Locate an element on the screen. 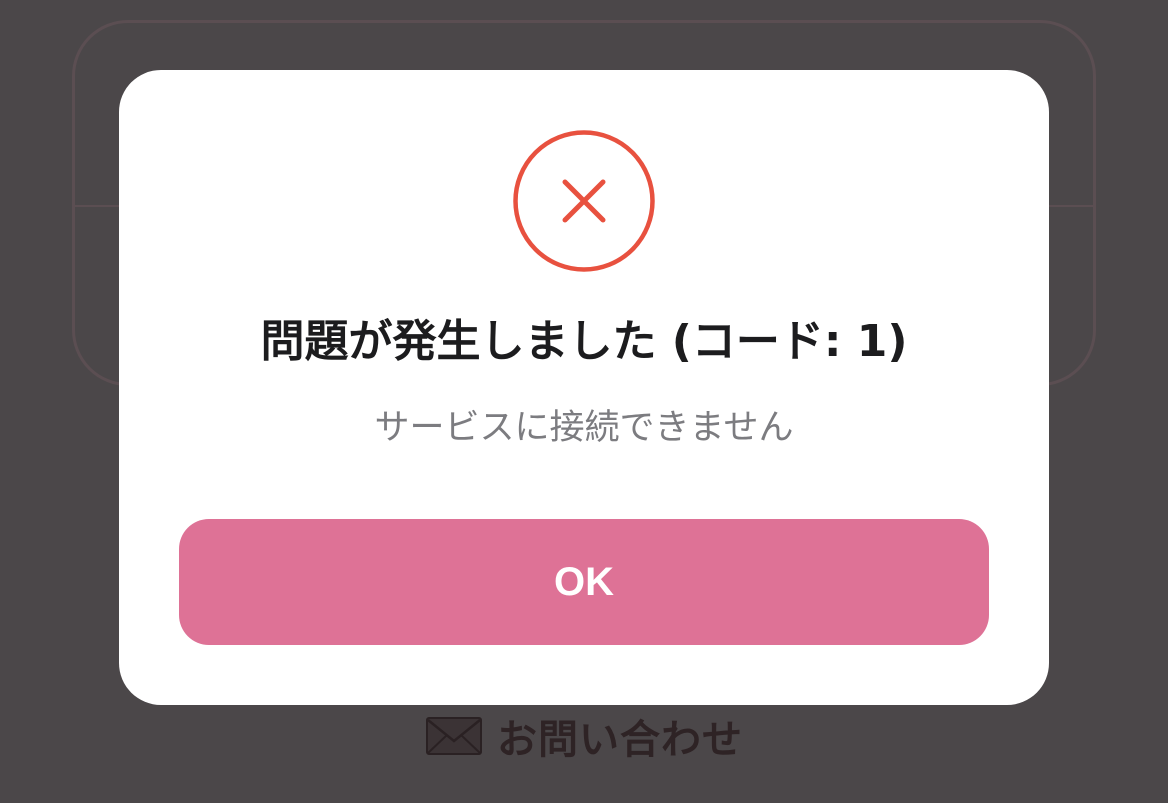  contact-link: お問い合わせ is located at coordinates (584, 736).